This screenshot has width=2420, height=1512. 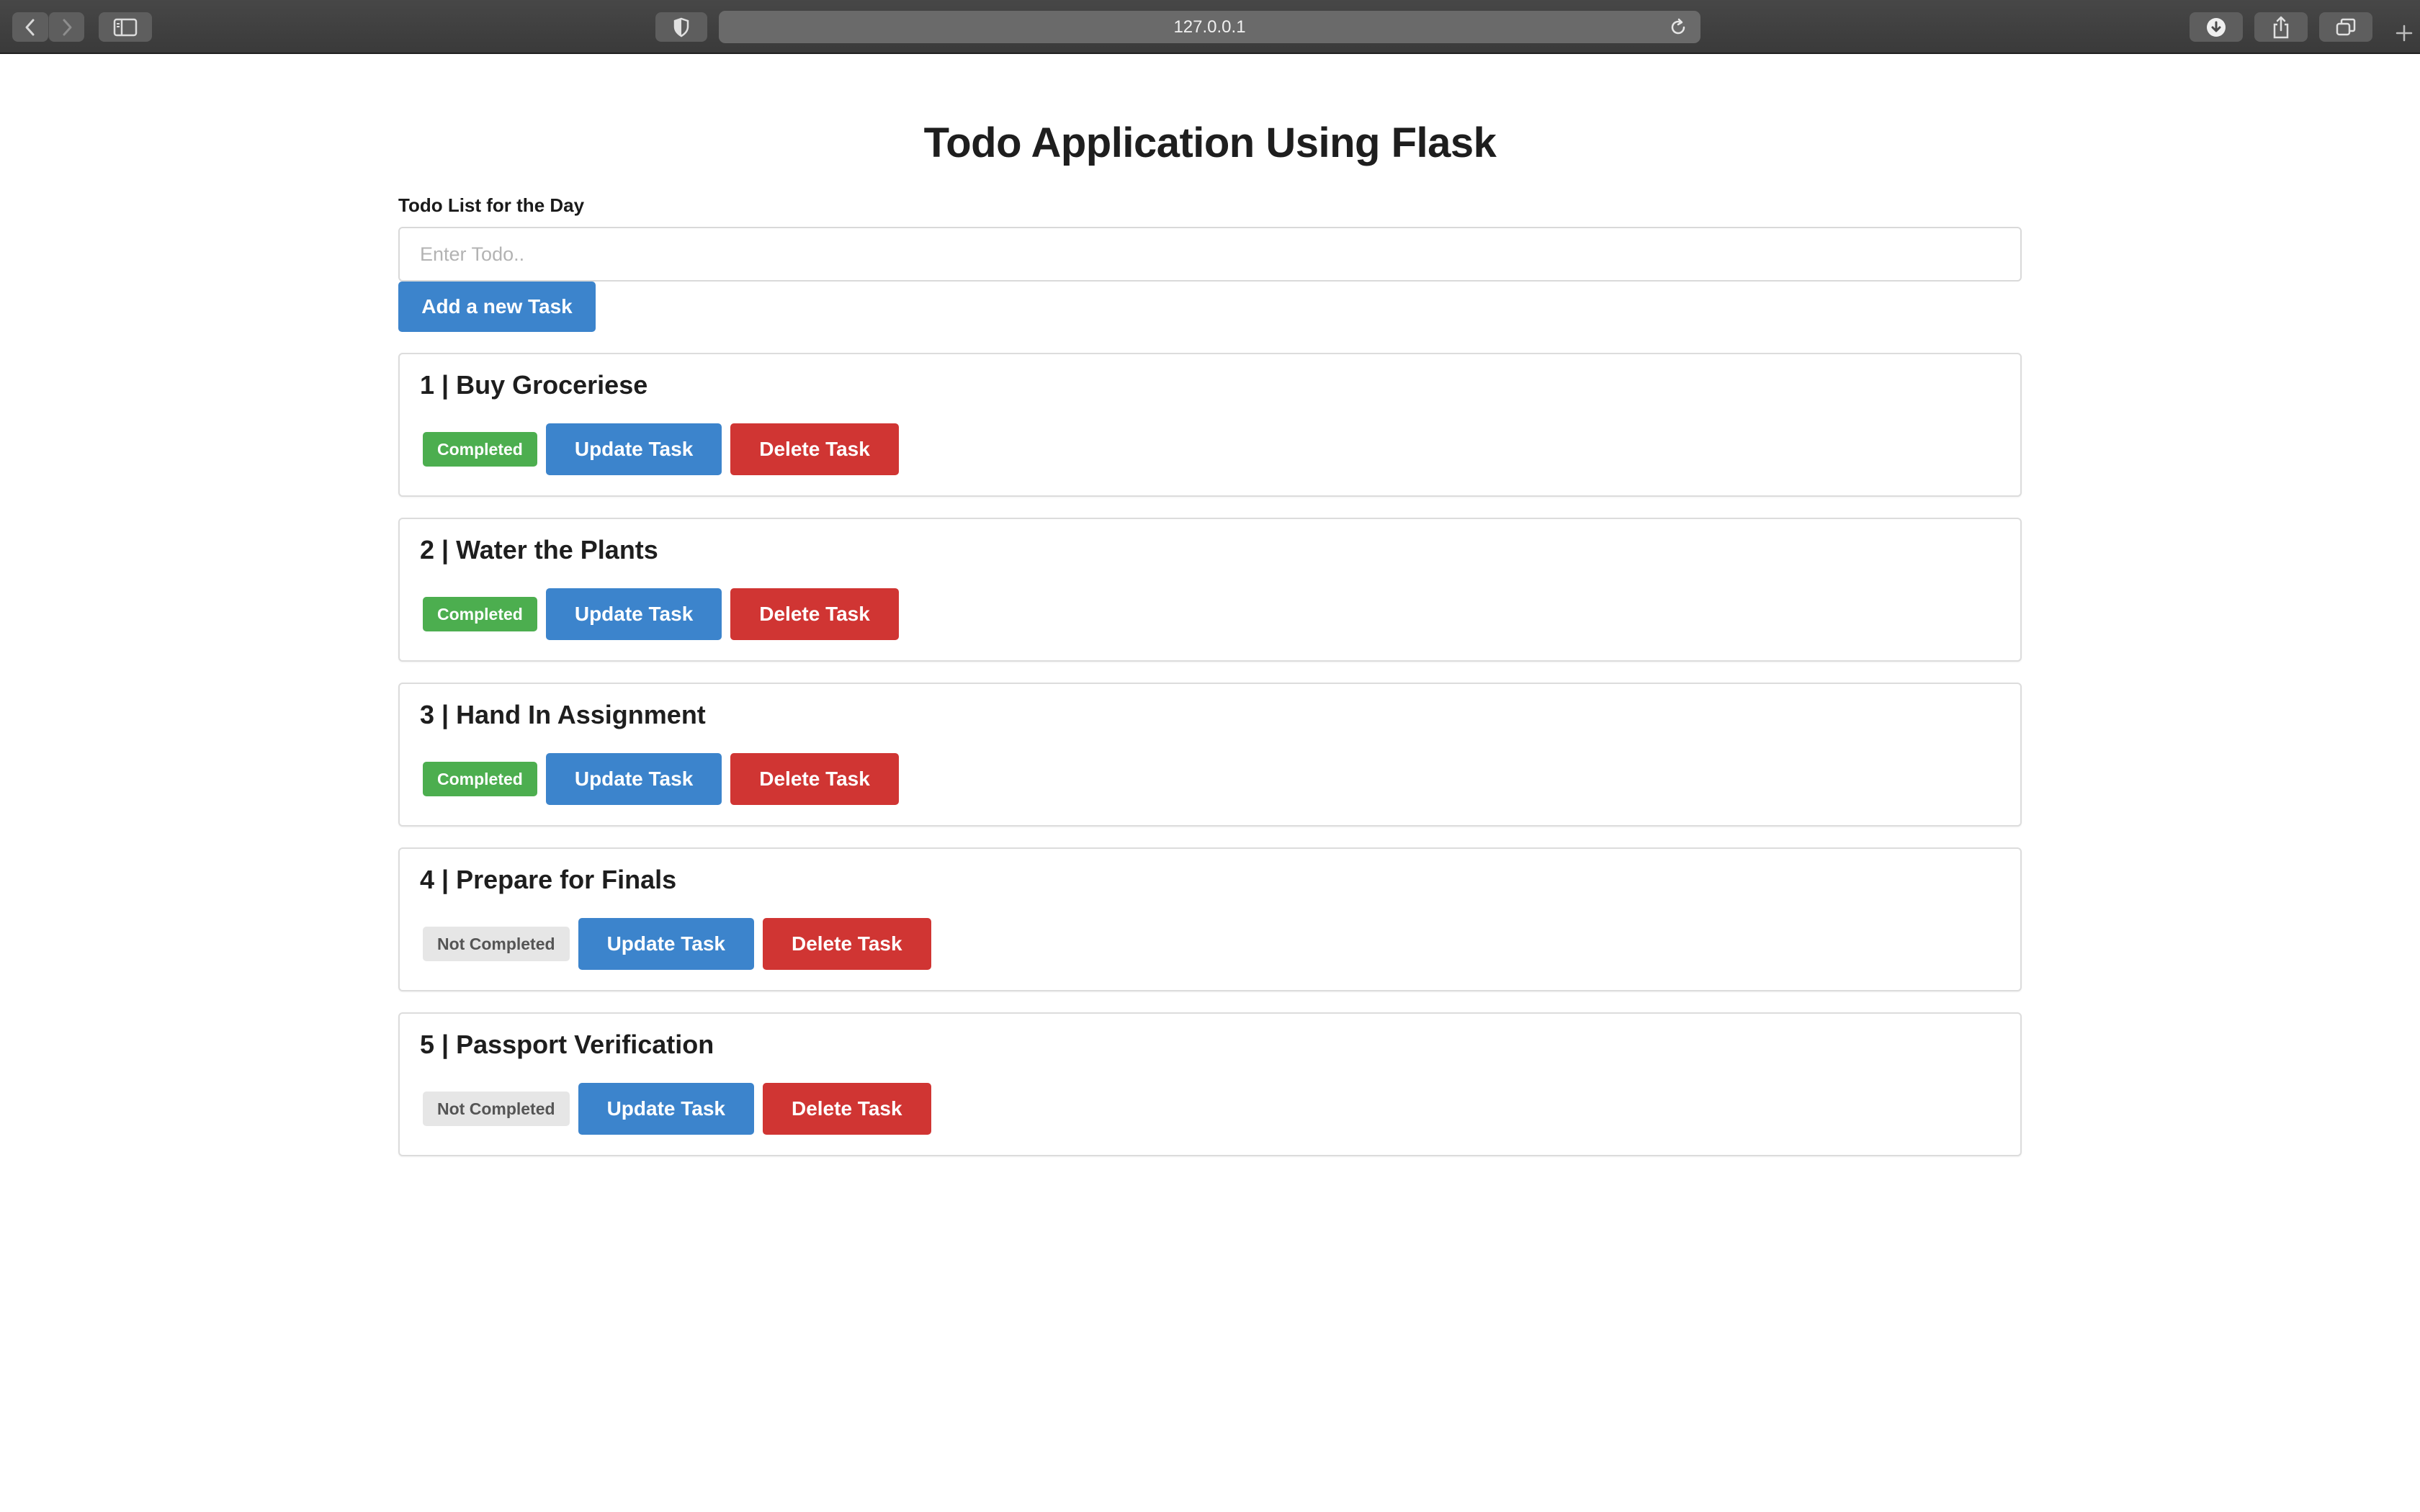 I want to click on todo-field-label: Todo List for the Day, so click(x=492, y=205).